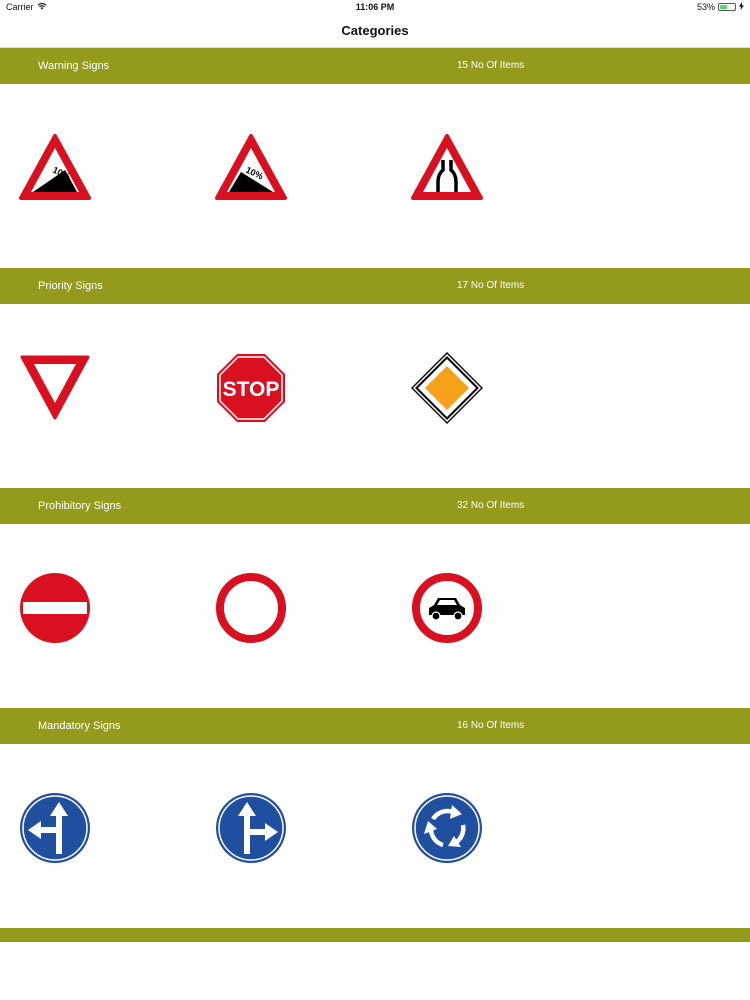  I want to click on category-item-count: 32 No Of Items, so click(491, 505).